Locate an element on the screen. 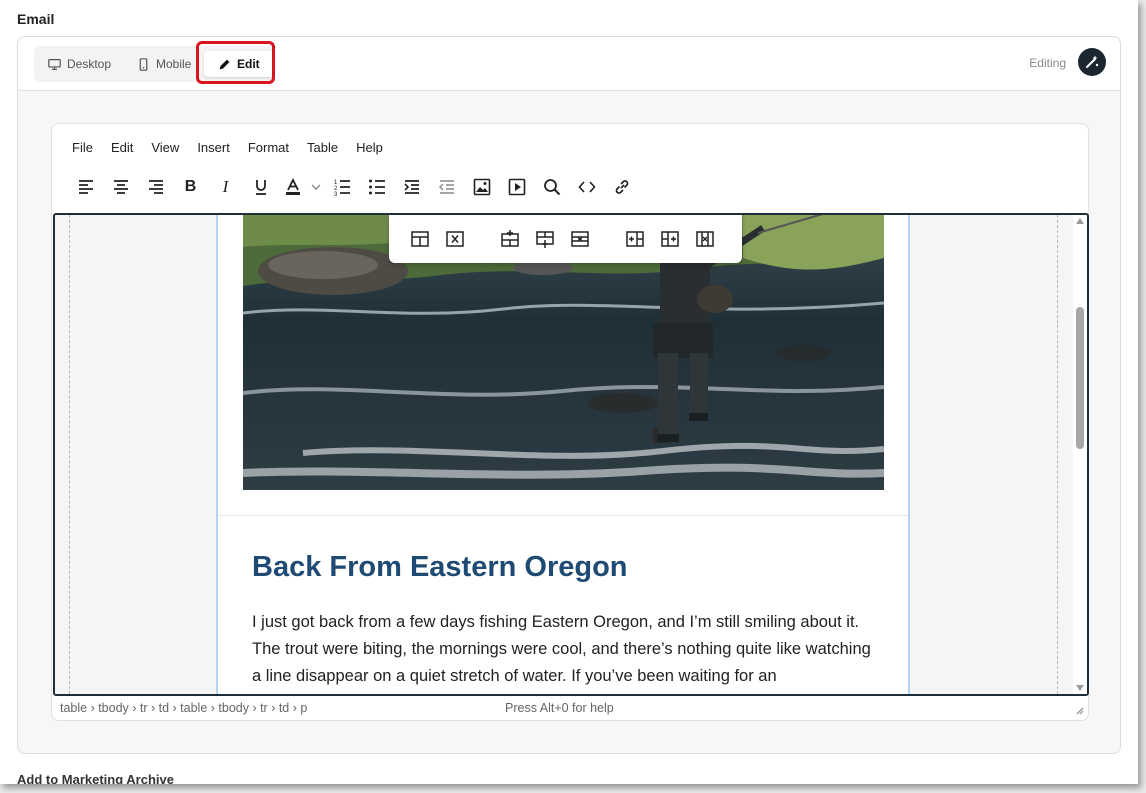 Image resolution: width=1146 pixels, height=793 pixels. link-icon is located at coordinates (621, 187).